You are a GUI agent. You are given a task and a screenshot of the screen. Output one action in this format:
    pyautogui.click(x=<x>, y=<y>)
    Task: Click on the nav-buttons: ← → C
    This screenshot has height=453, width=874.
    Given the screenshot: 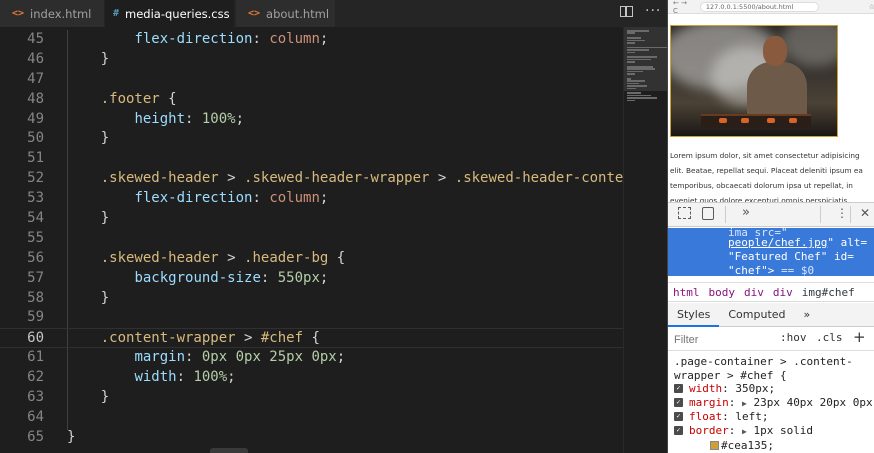 What is the action you would take?
    pyautogui.click(x=683, y=7)
    